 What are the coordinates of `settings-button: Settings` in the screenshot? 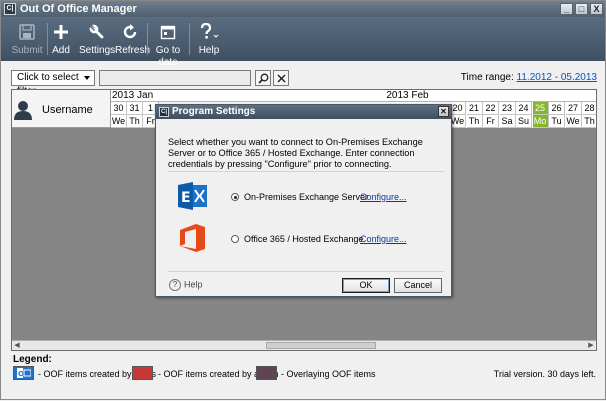 It's located at (97, 39).